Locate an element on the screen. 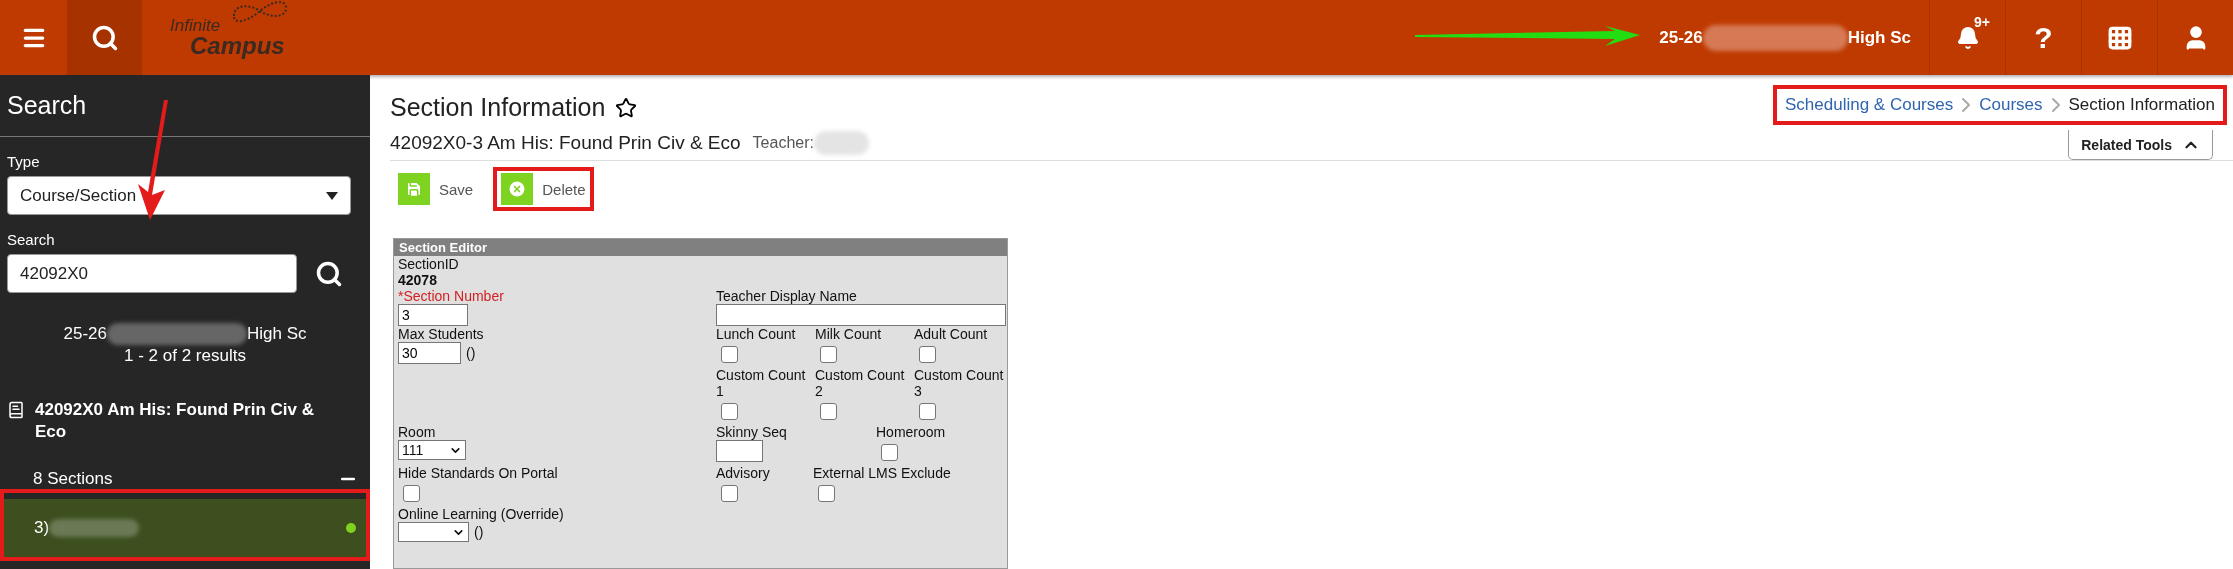 The width and height of the screenshot is (2233, 569). sections-count: 8 Sections is located at coordinates (73, 479).